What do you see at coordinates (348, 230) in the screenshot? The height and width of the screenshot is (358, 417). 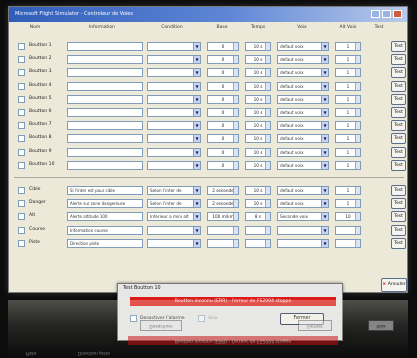 I see `row-alt-voice-spinner` at bounding box center [348, 230].